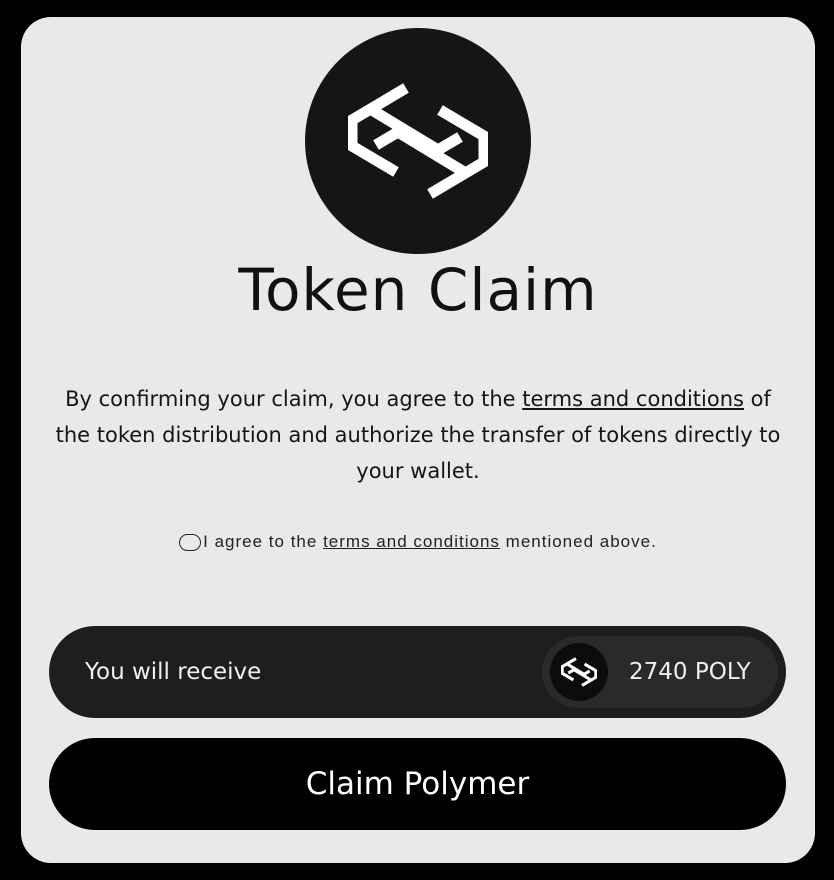 This screenshot has width=834, height=880. What do you see at coordinates (173, 672) in the screenshot?
I see `receive-label: You will receive` at bounding box center [173, 672].